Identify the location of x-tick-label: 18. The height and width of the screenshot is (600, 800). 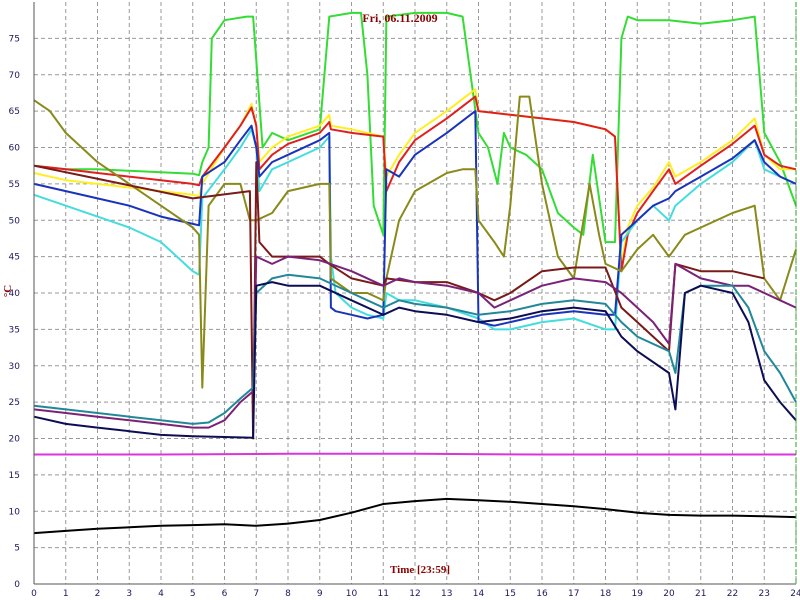
(606, 594).